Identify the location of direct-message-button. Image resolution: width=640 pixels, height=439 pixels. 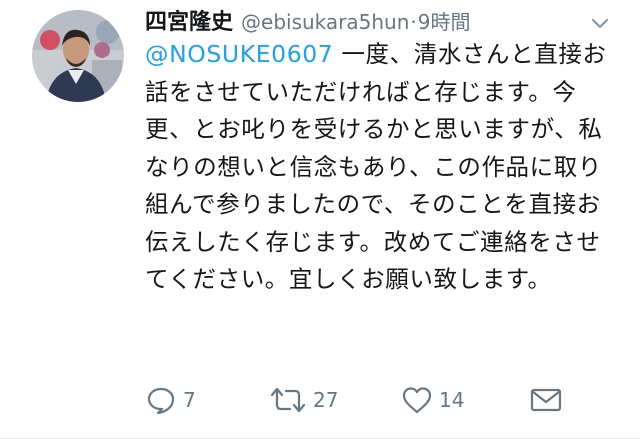
(546, 400).